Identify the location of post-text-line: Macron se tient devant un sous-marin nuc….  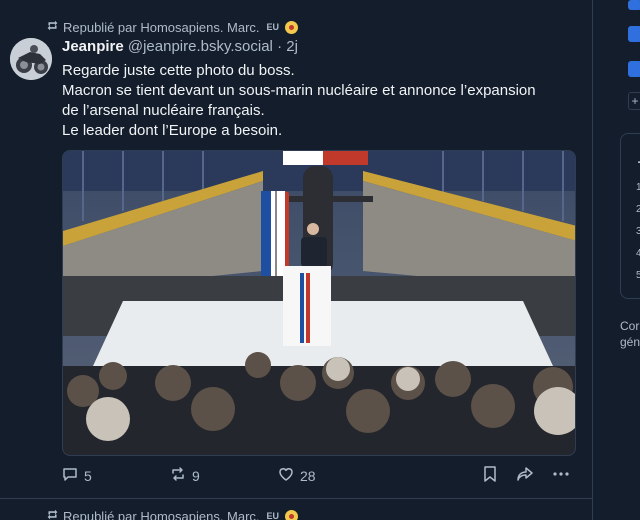
(299, 90).